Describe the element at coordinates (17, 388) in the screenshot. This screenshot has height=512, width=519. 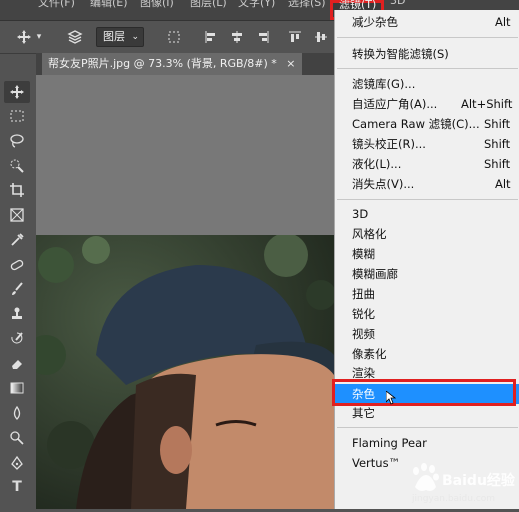
I see `gradient-tool-icon` at that location.